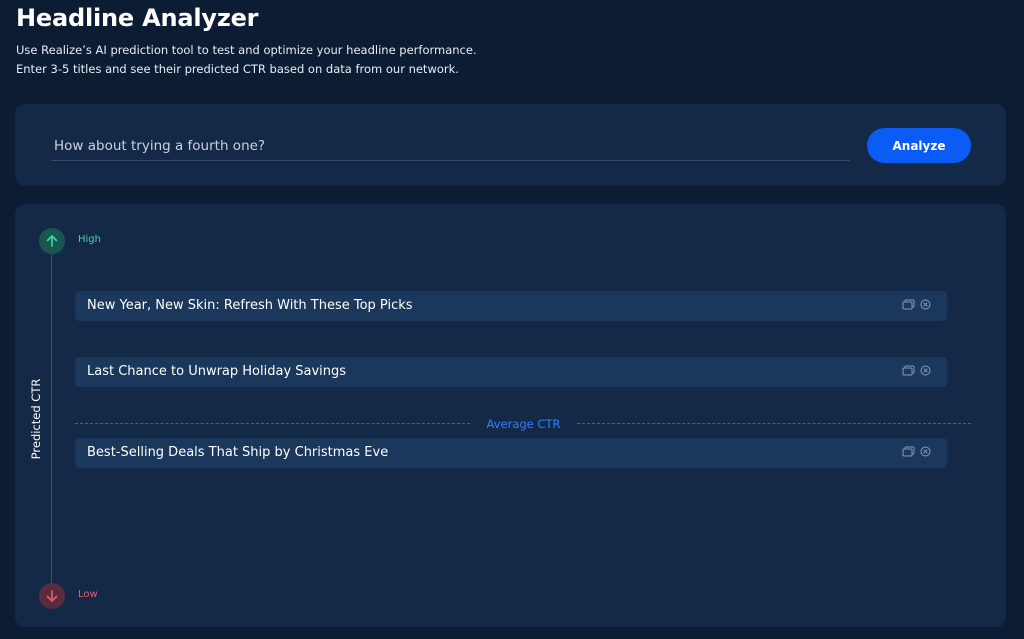 The image size is (1024, 639). What do you see at coordinates (774, 423) in the screenshot?
I see `average-ctr-divider-right` at bounding box center [774, 423].